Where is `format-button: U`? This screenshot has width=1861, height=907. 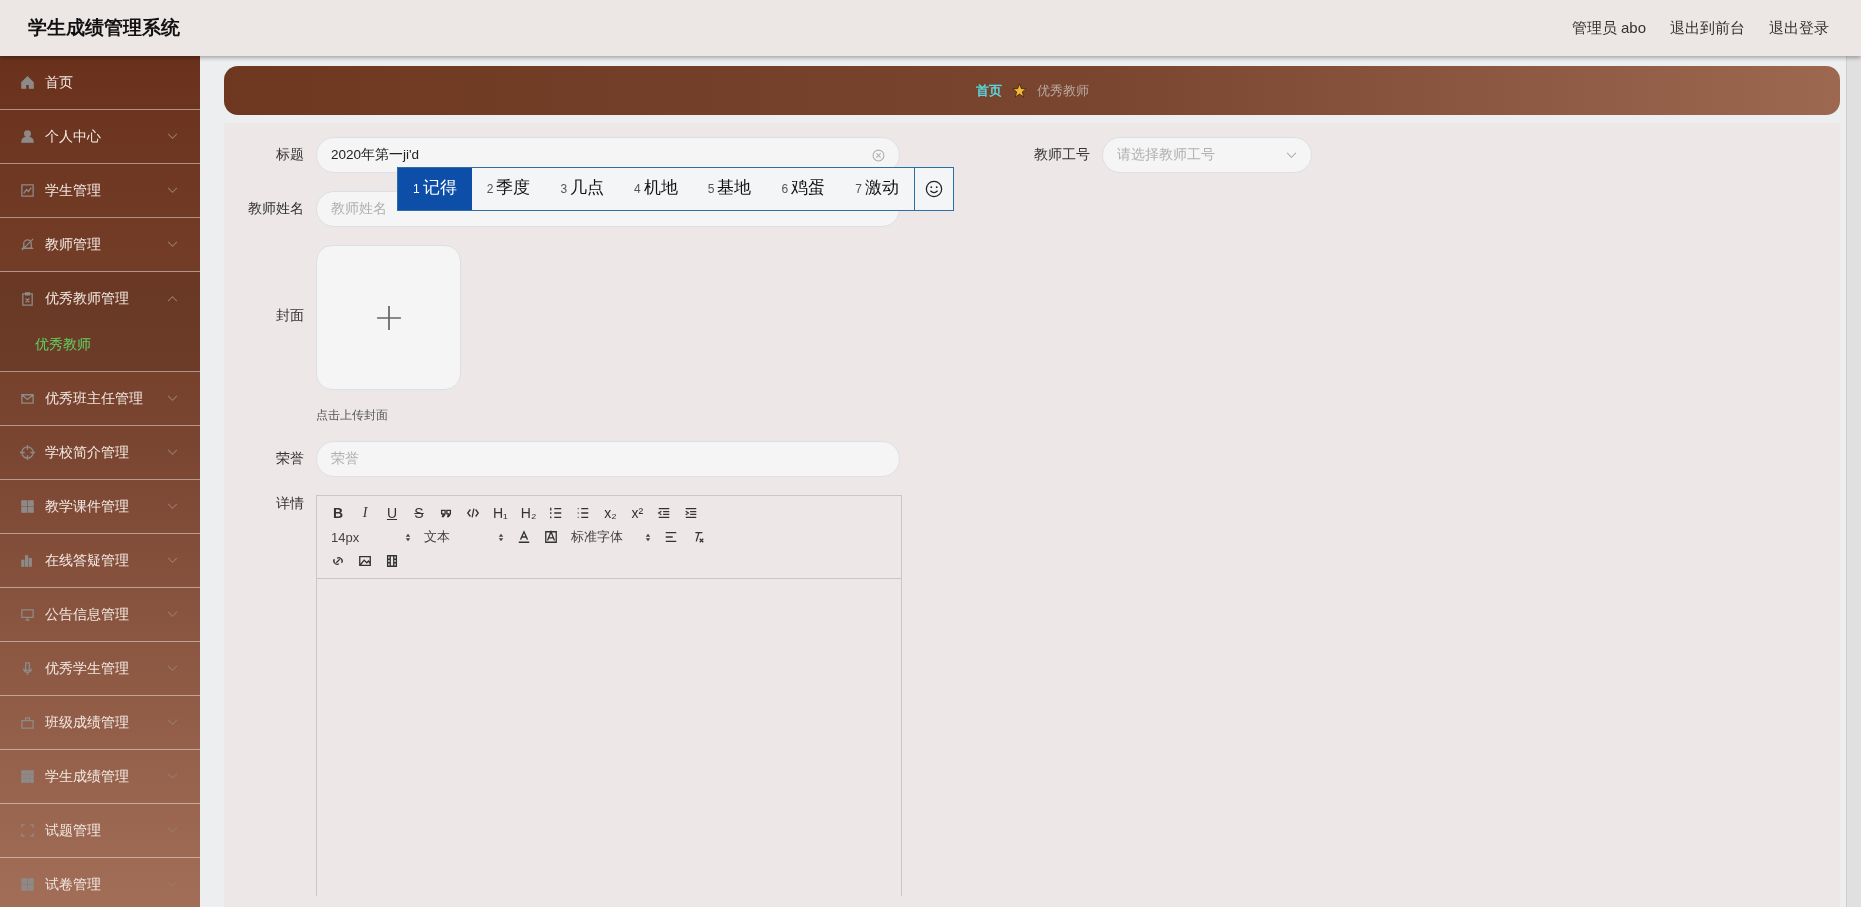 format-button: U is located at coordinates (392, 513).